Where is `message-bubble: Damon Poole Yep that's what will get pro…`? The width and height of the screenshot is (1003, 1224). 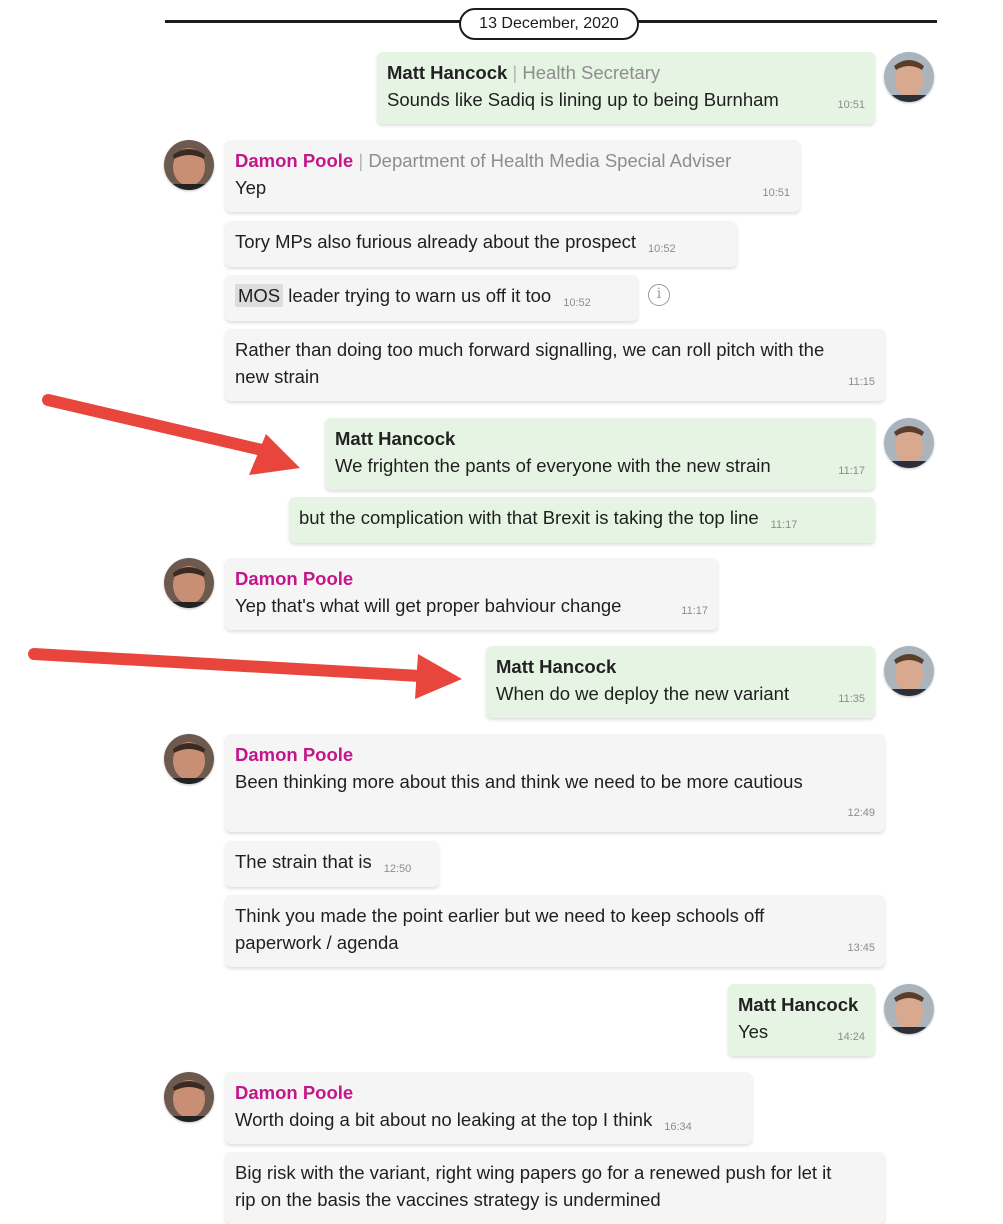 message-bubble: Damon Poole Yep that's what will get pro… is located at coordinates (471, 594).